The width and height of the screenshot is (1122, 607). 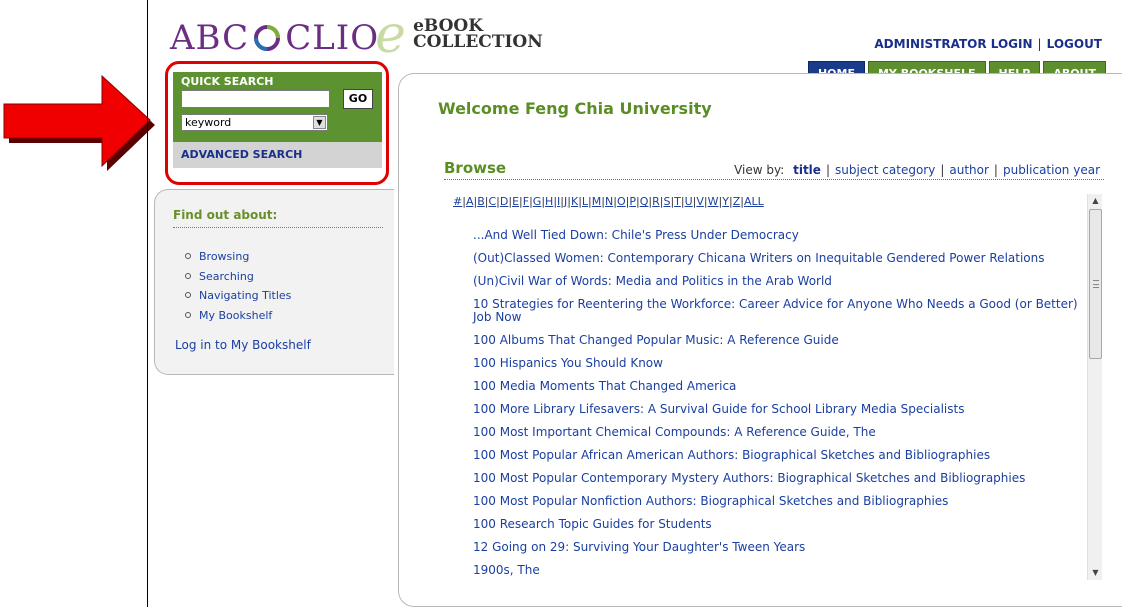 What do you see at coordinates (774, 179) in the screenshot?
I see `browse-divider` at bounding box center [774, 179].